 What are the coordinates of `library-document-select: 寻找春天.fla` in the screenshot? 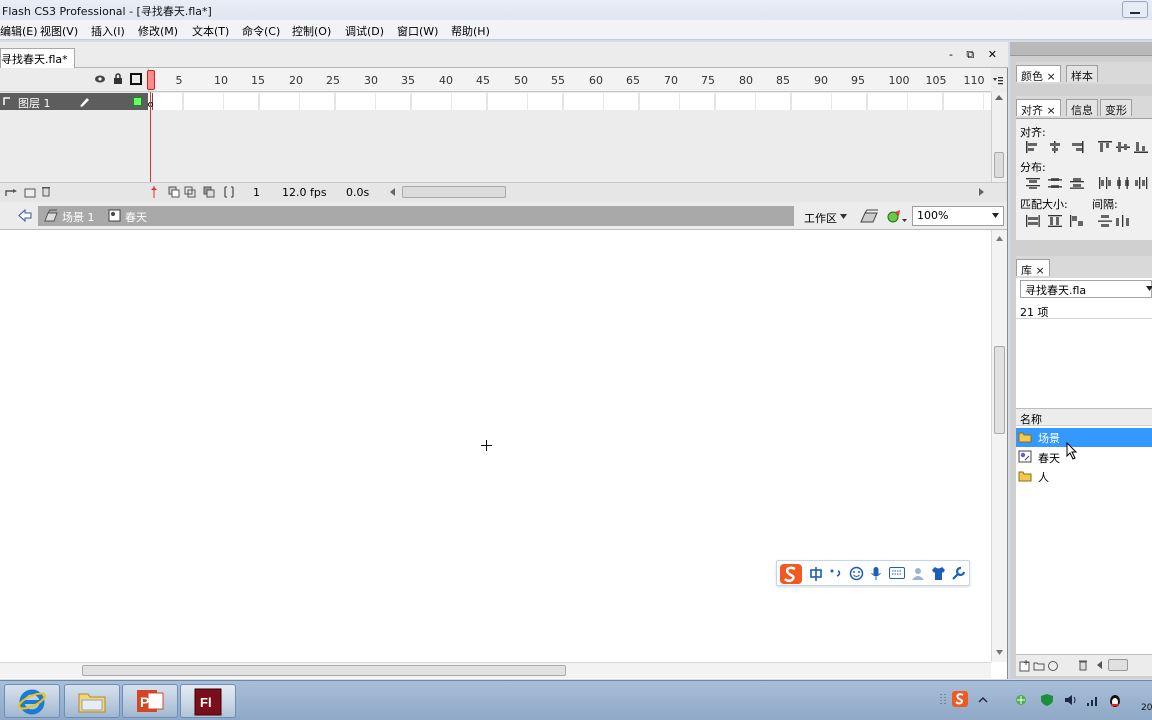 It's located at (1086, 289).